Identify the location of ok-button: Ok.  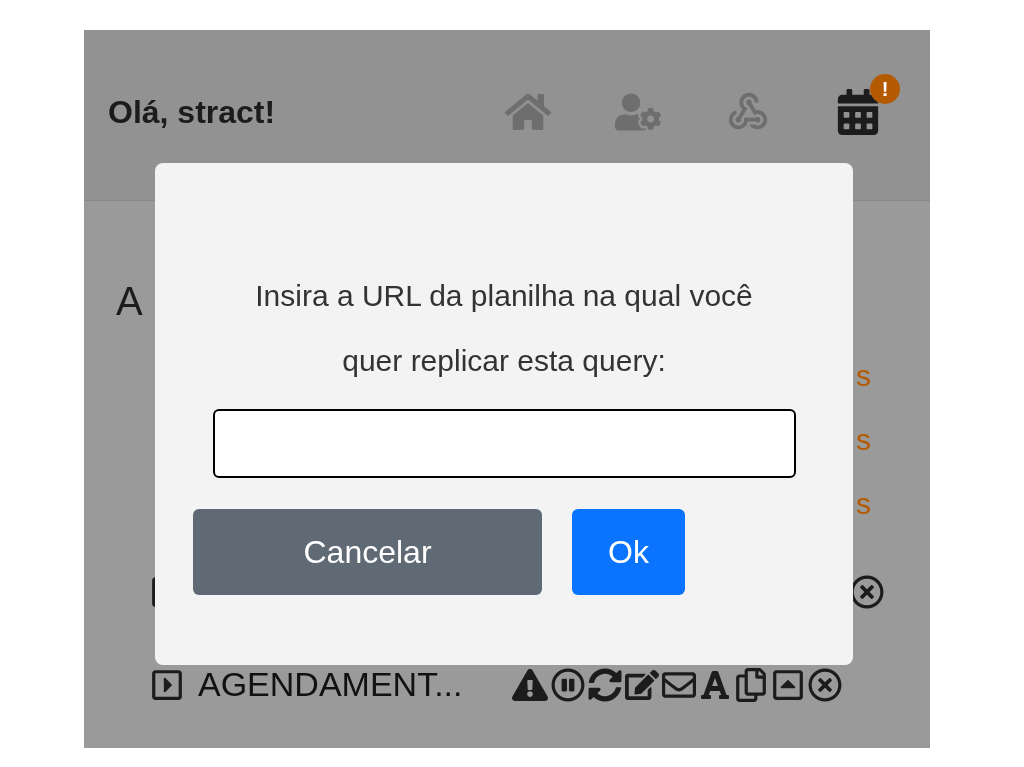
(628, 552).